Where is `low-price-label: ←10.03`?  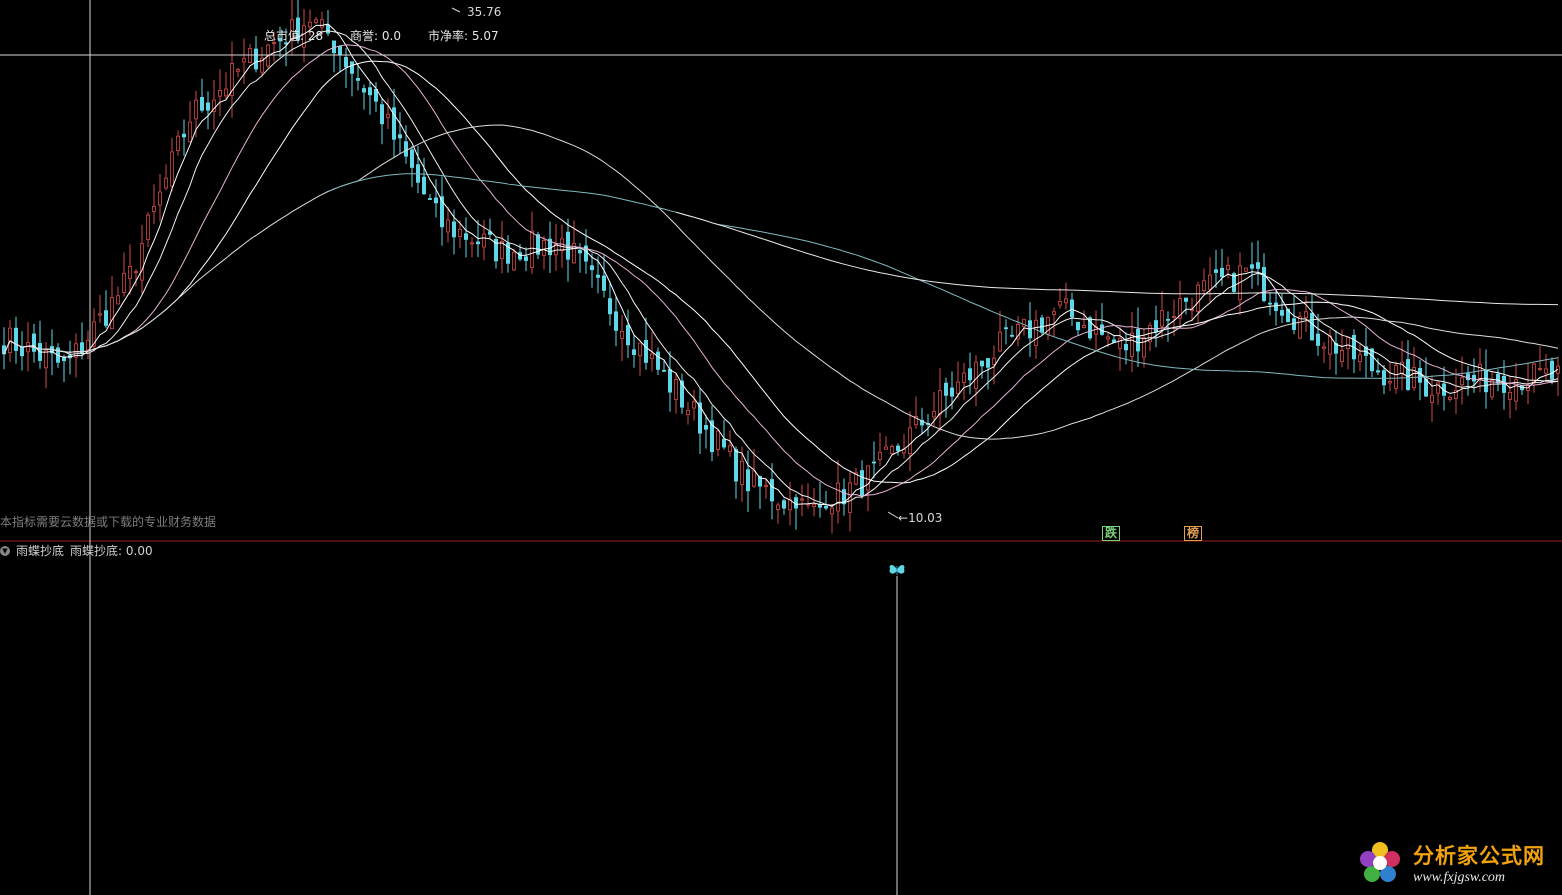 low-price-label: ←10.03 is located at coordinates (920, 518).